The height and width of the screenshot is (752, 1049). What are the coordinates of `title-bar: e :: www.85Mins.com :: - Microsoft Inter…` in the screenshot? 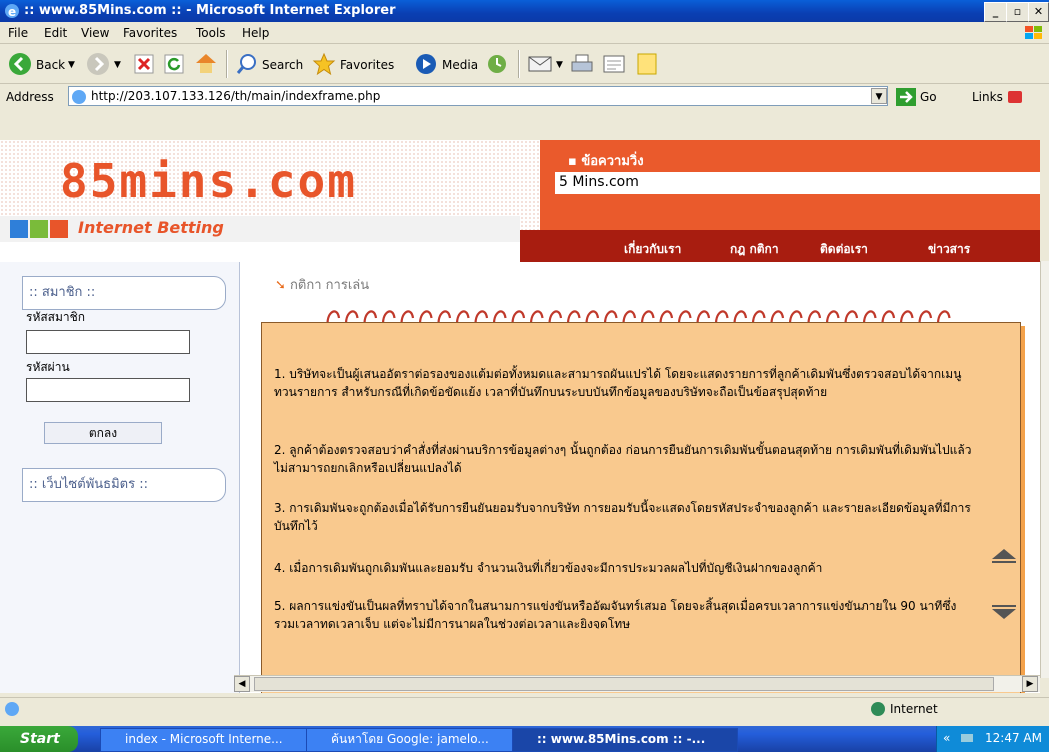 It's located at (524, 11).